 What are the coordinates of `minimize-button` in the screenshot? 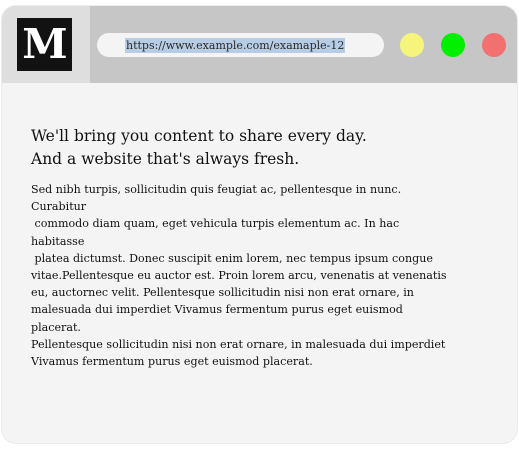 It's located at (412, 45).